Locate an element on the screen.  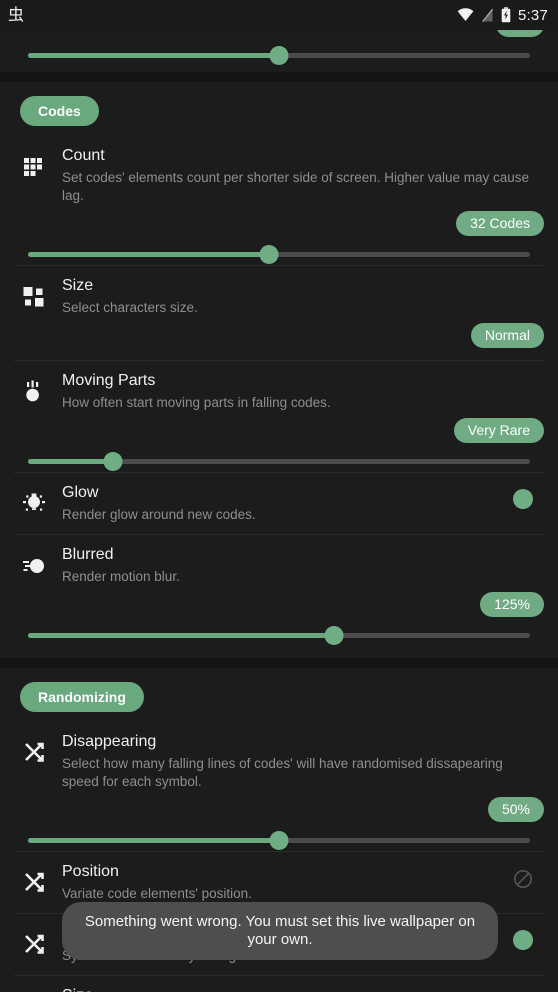
section-header: Randomizing is located at coordinates (279, 695).